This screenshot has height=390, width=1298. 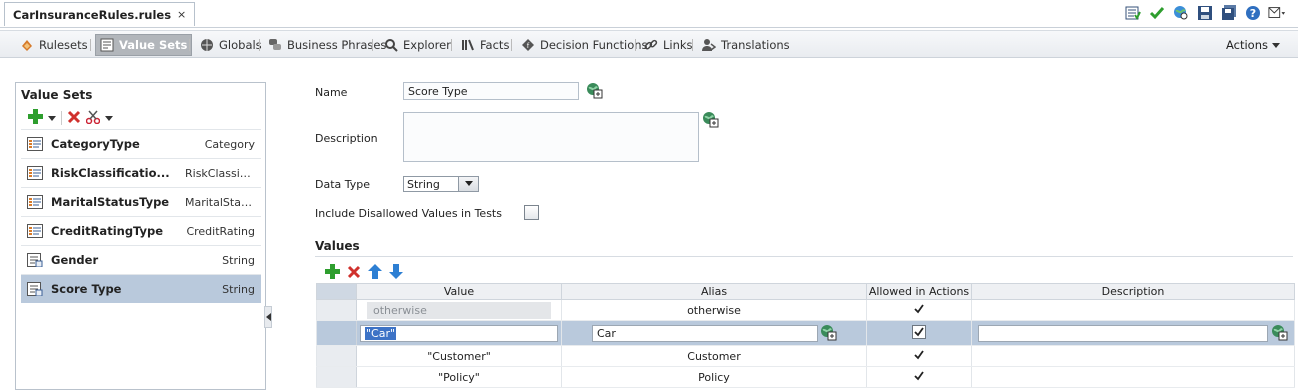 What do you see at coordinates (336, 291) in the screenshot?
I see `row-gutter-header` at bounding box center [336, 291].